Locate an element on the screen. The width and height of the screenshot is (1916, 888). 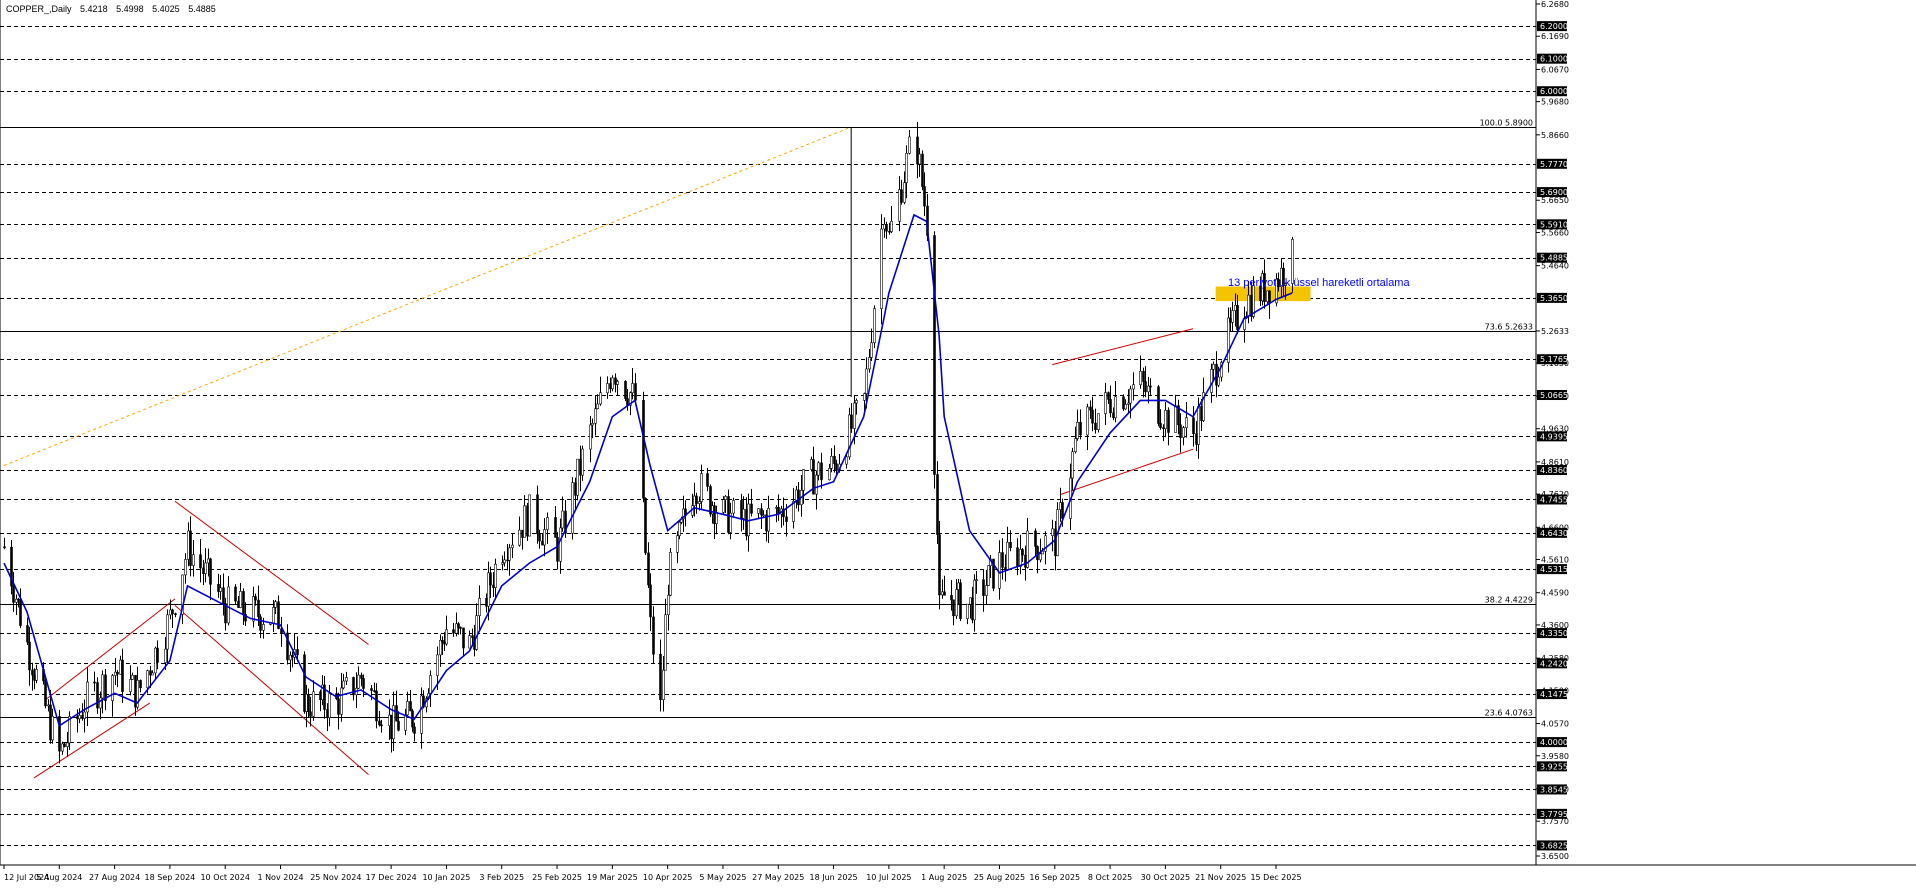
fib-level-label: 73.6 5.2633 is located at coordinates (1509, 327).